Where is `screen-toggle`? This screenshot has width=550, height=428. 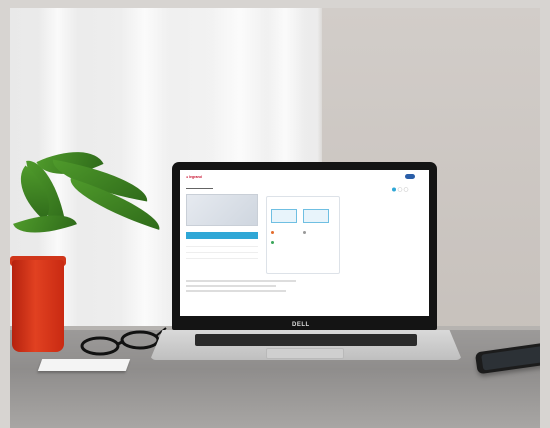 screen-toggle is located at coordinates (410, 176).